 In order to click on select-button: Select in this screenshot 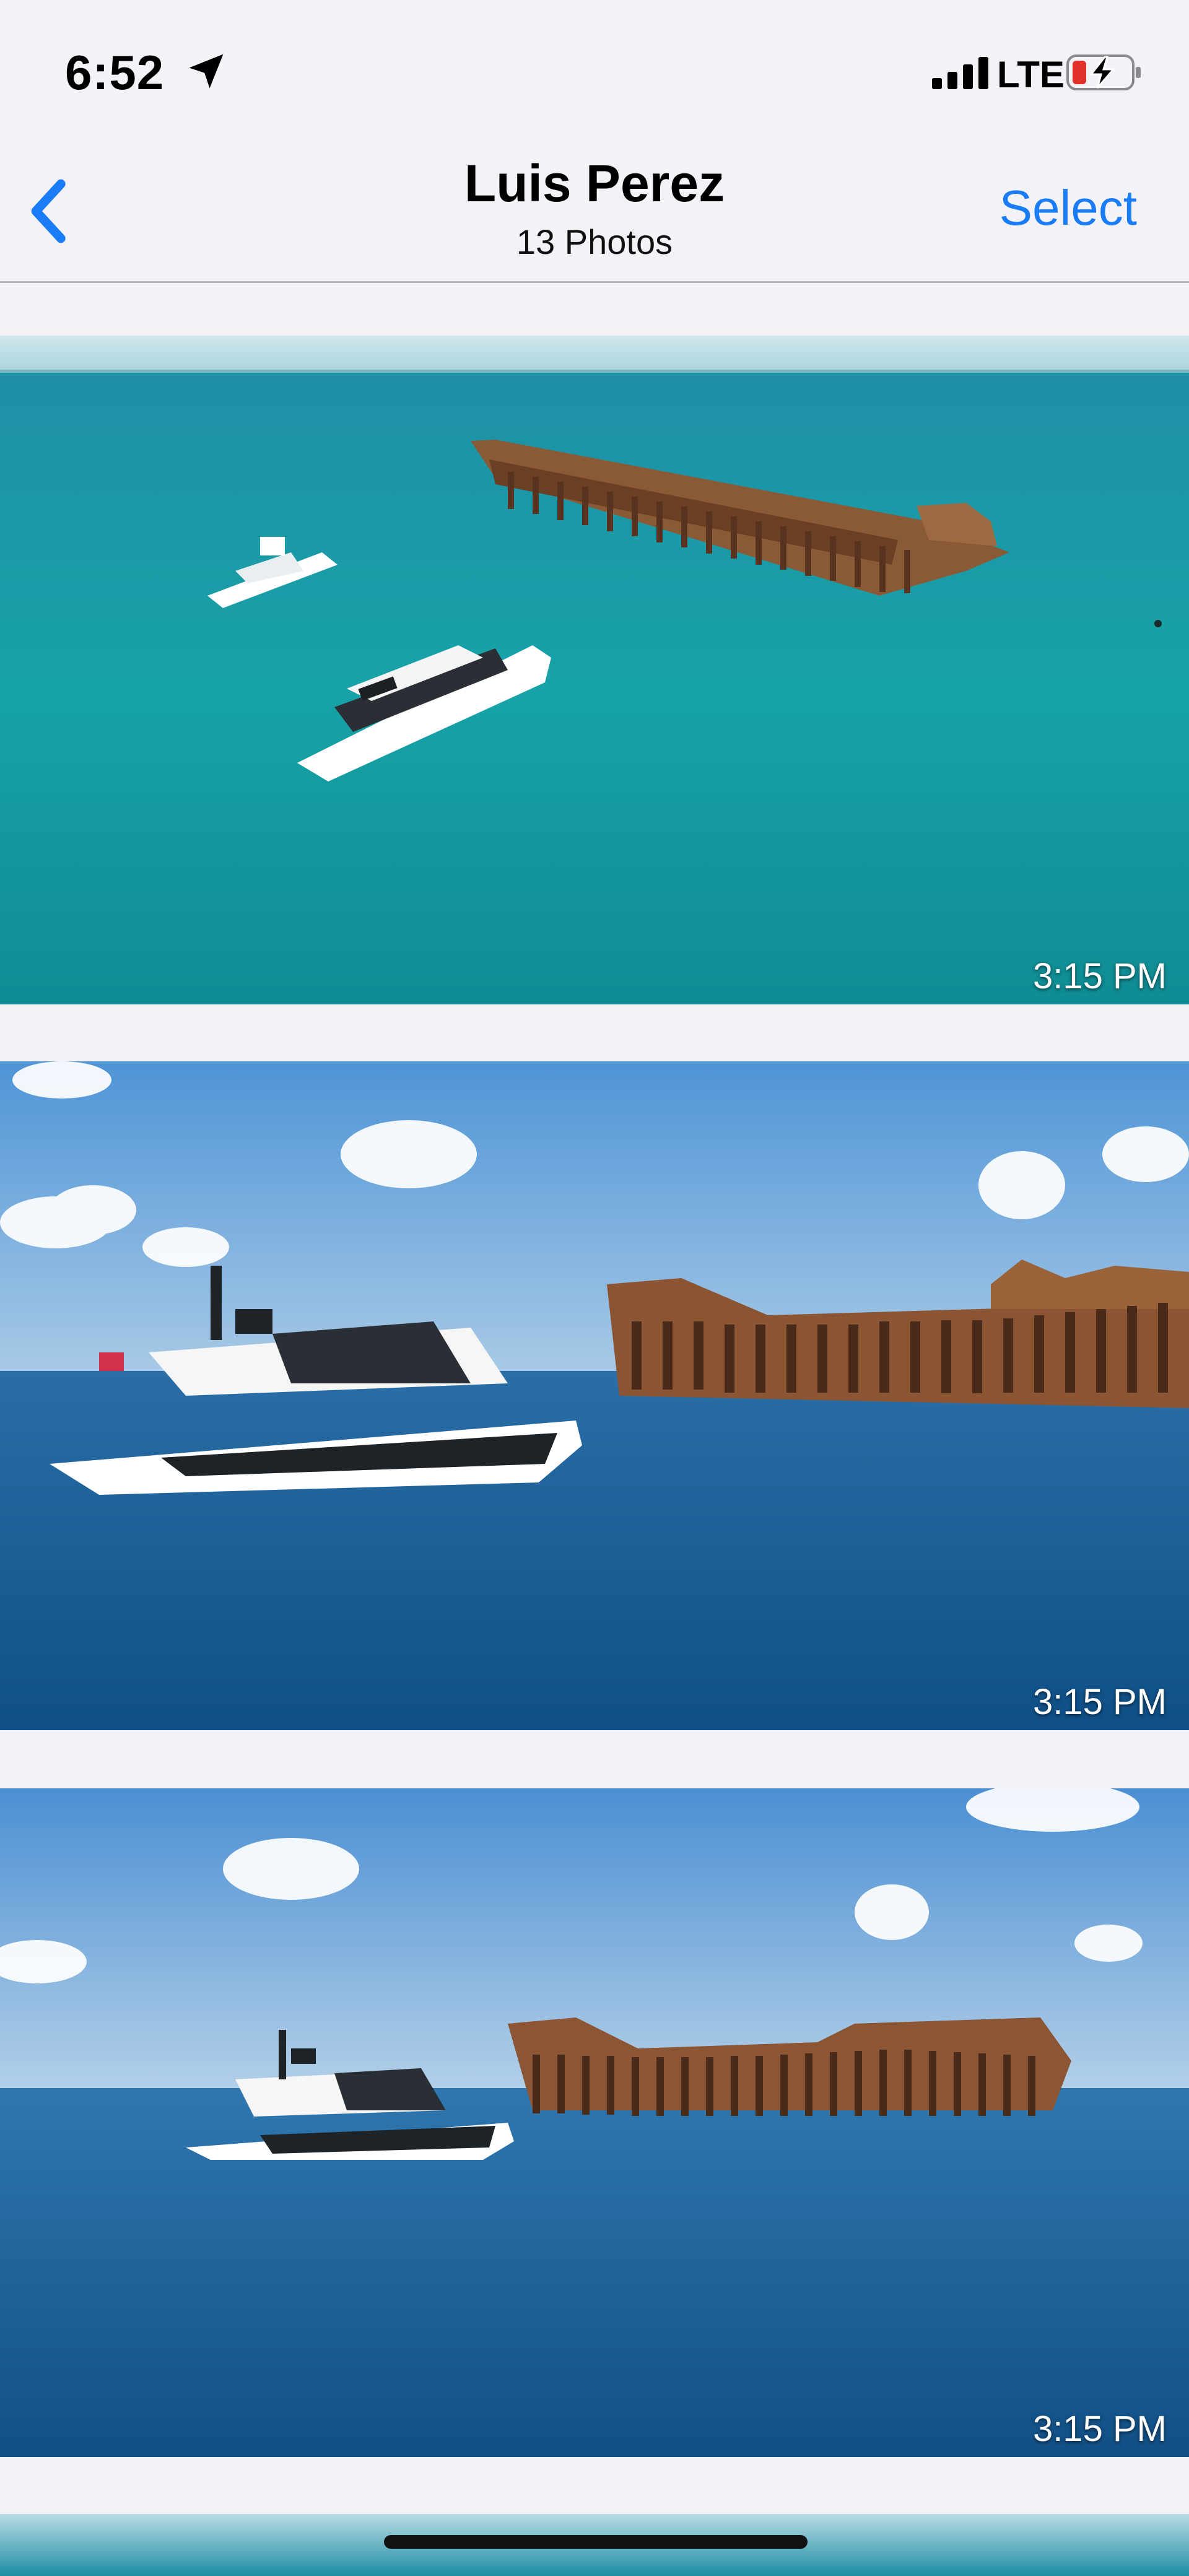, I will do `click(1068, 208)`.